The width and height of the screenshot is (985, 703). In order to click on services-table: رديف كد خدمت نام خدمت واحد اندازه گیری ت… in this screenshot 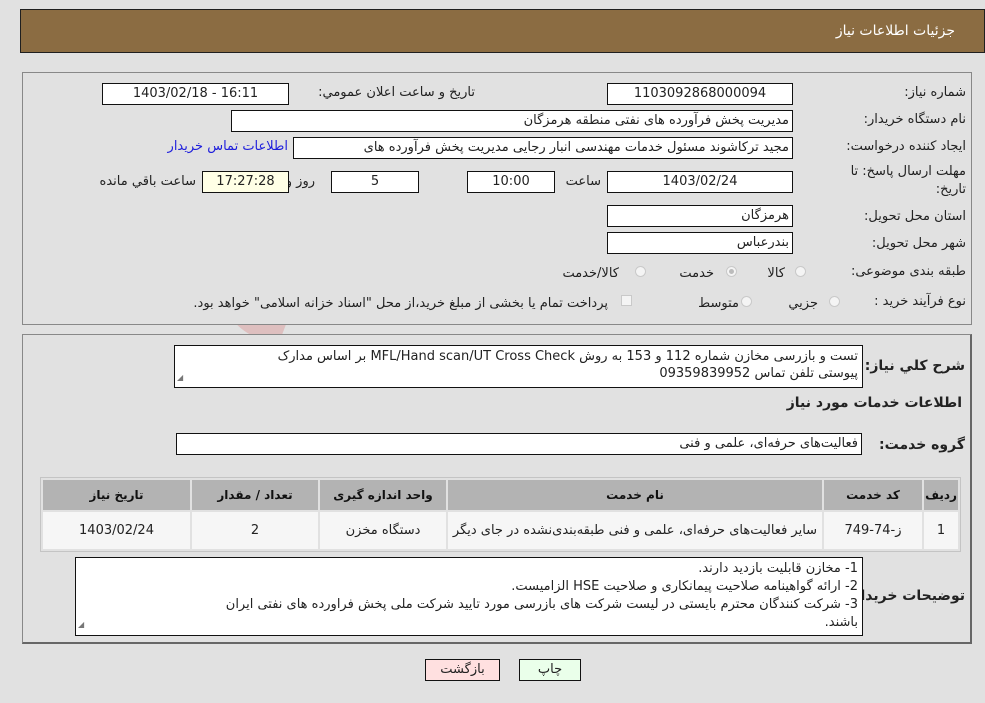, I will do `click(500, 514)`.